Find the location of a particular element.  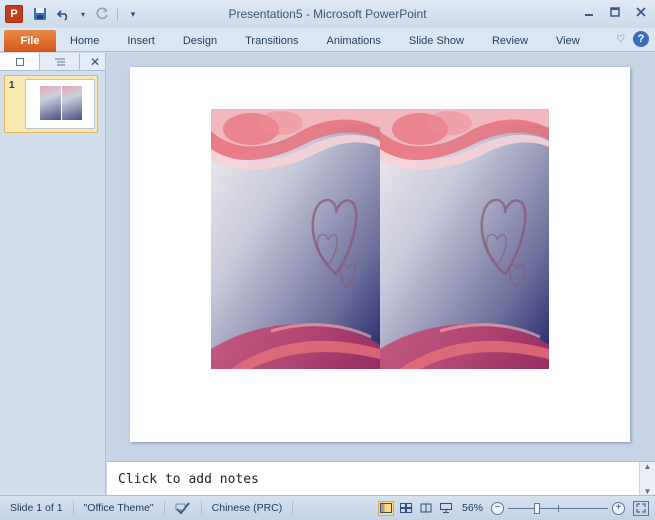

reading-view-icon is located at coordinates (426, 508).